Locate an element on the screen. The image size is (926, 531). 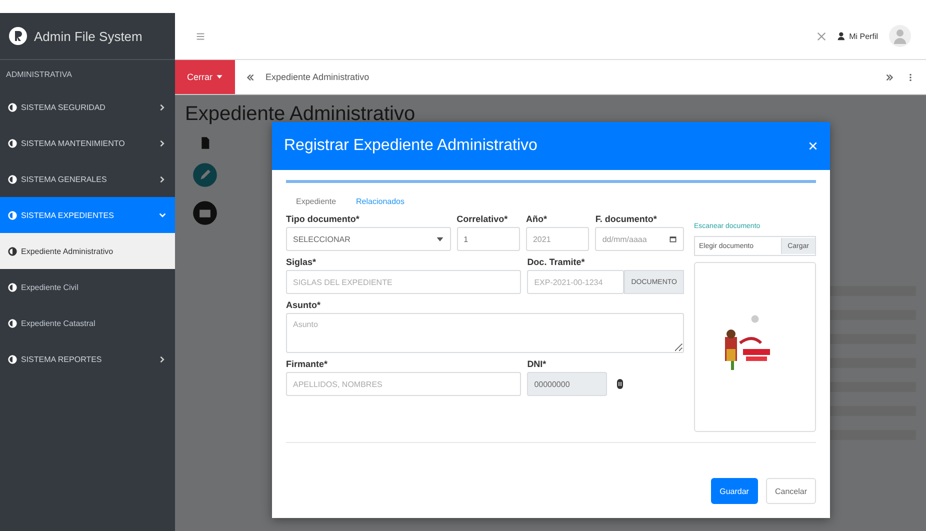
sidebar-subitem: Expediente Civil is located at coordinates (87, 287).